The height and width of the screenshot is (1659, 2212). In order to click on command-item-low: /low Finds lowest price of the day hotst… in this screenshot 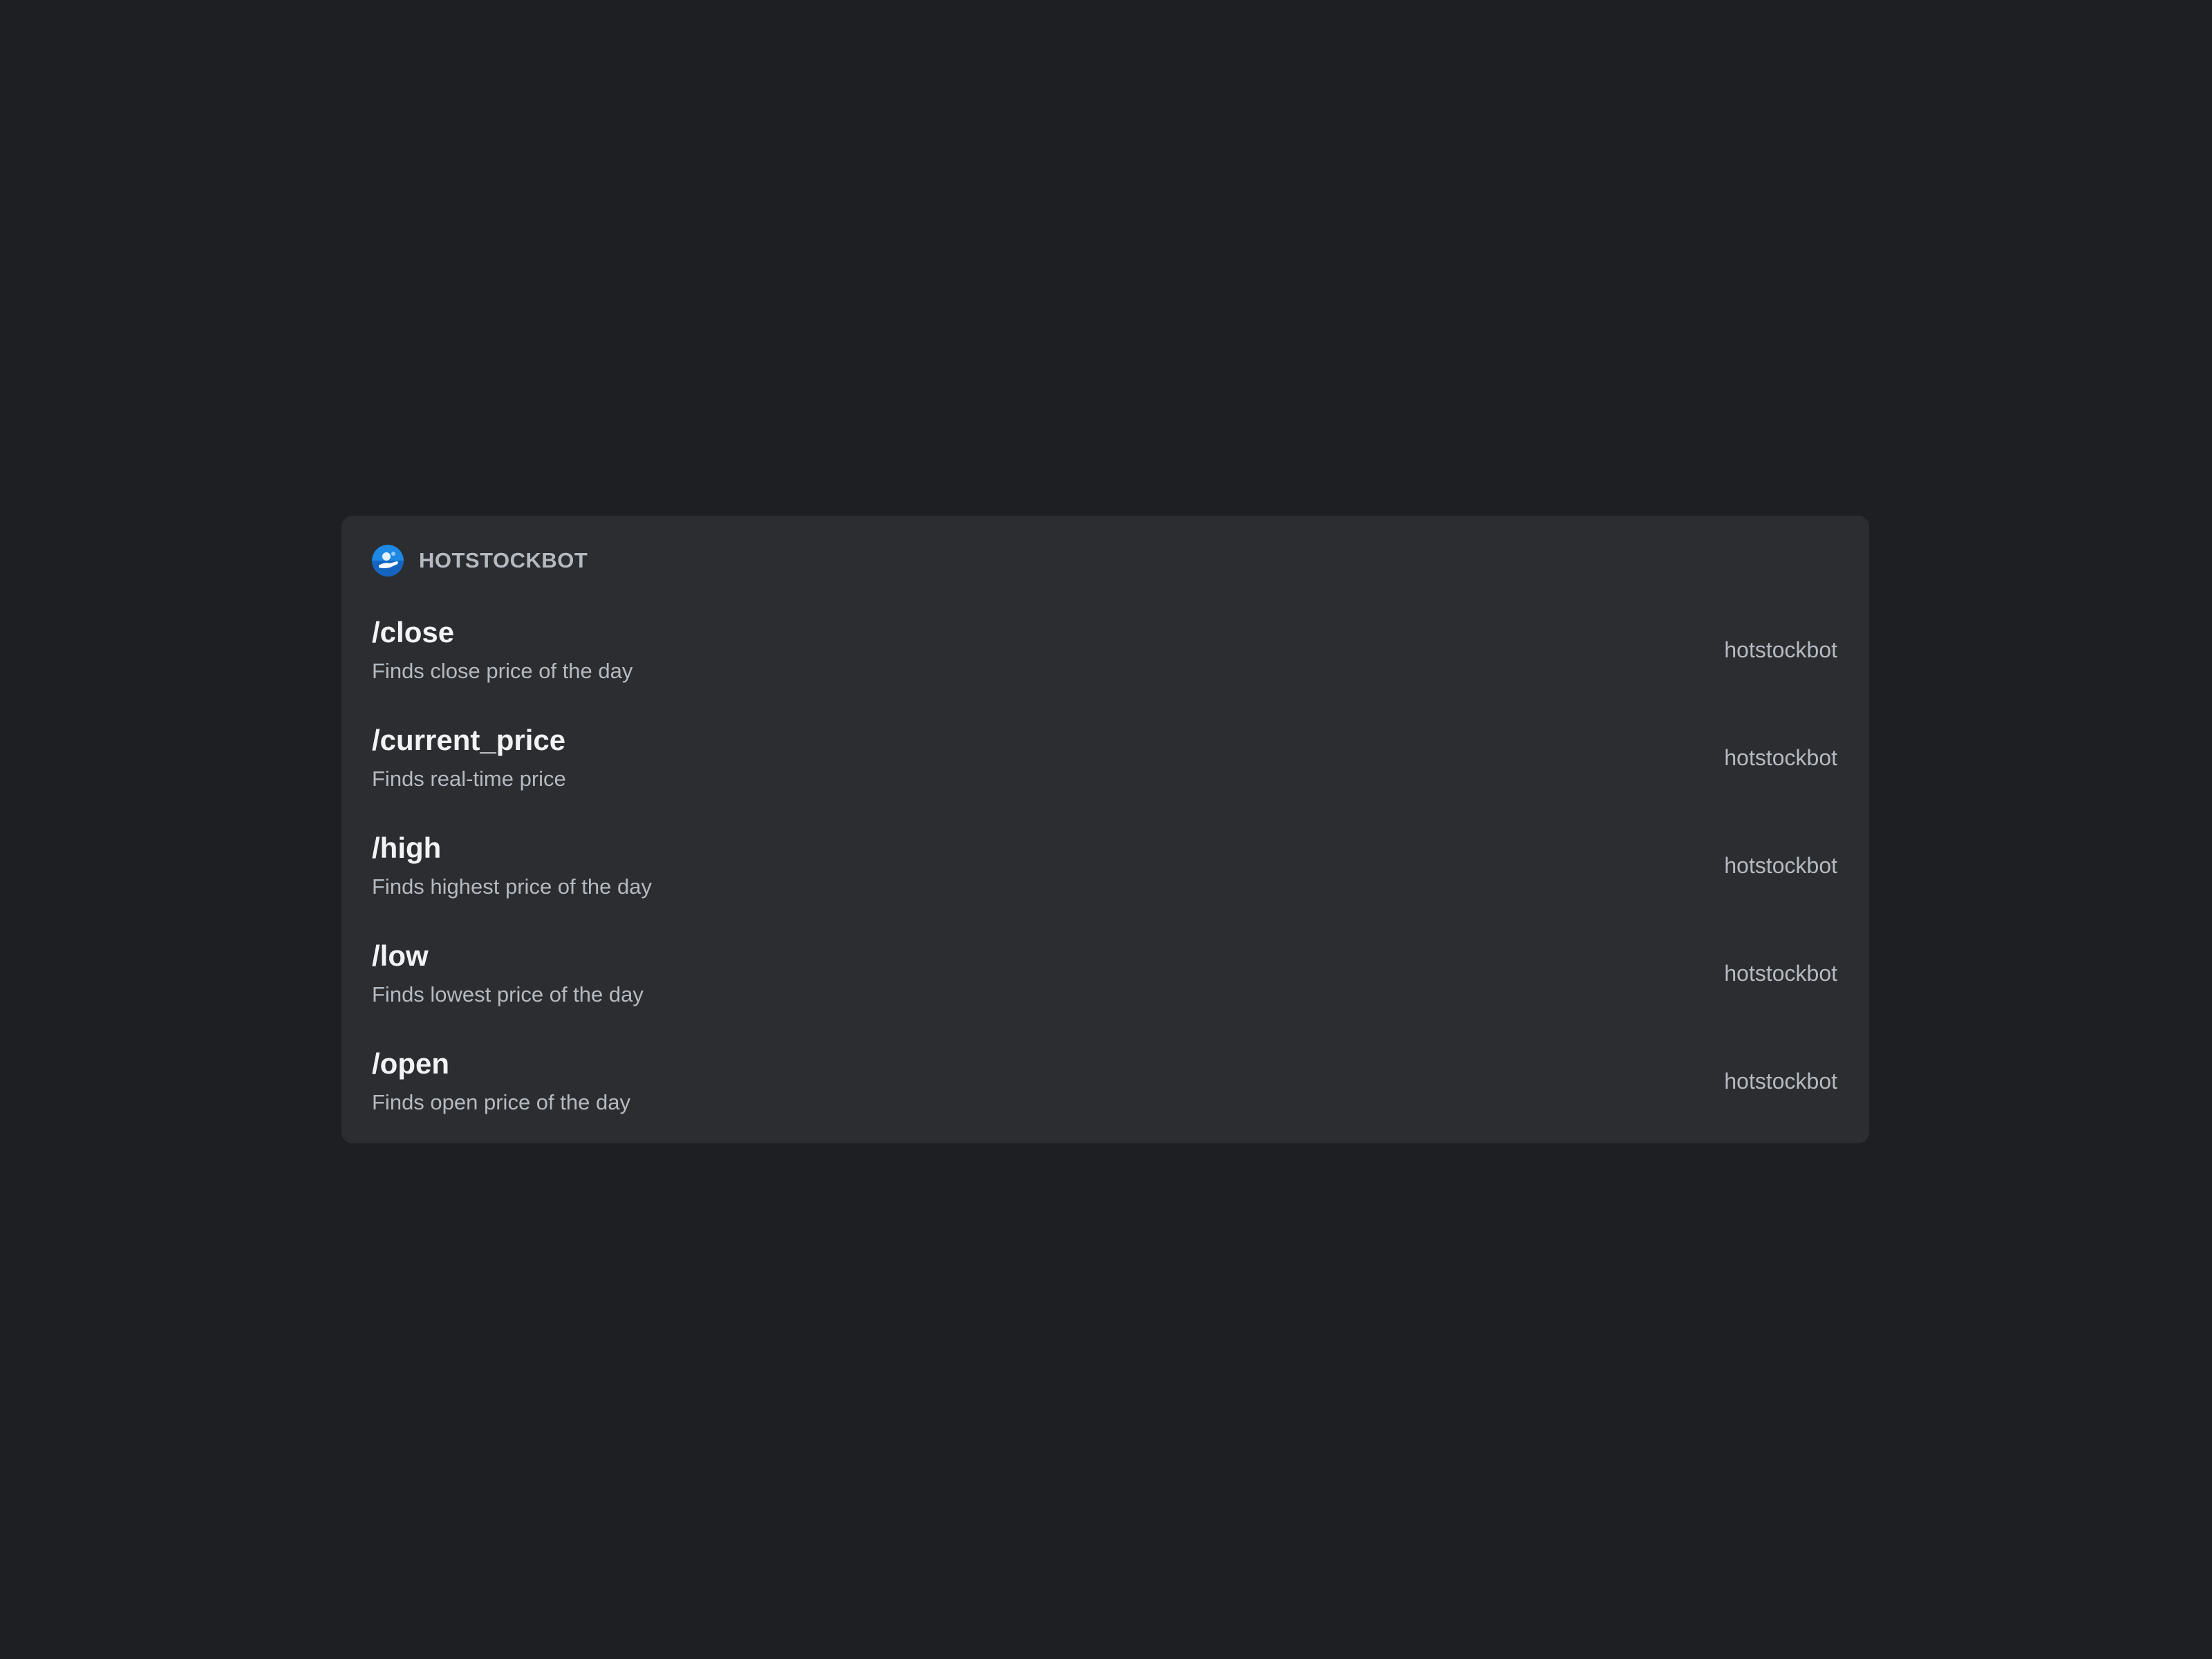, I will do `click(1104, 973)`.